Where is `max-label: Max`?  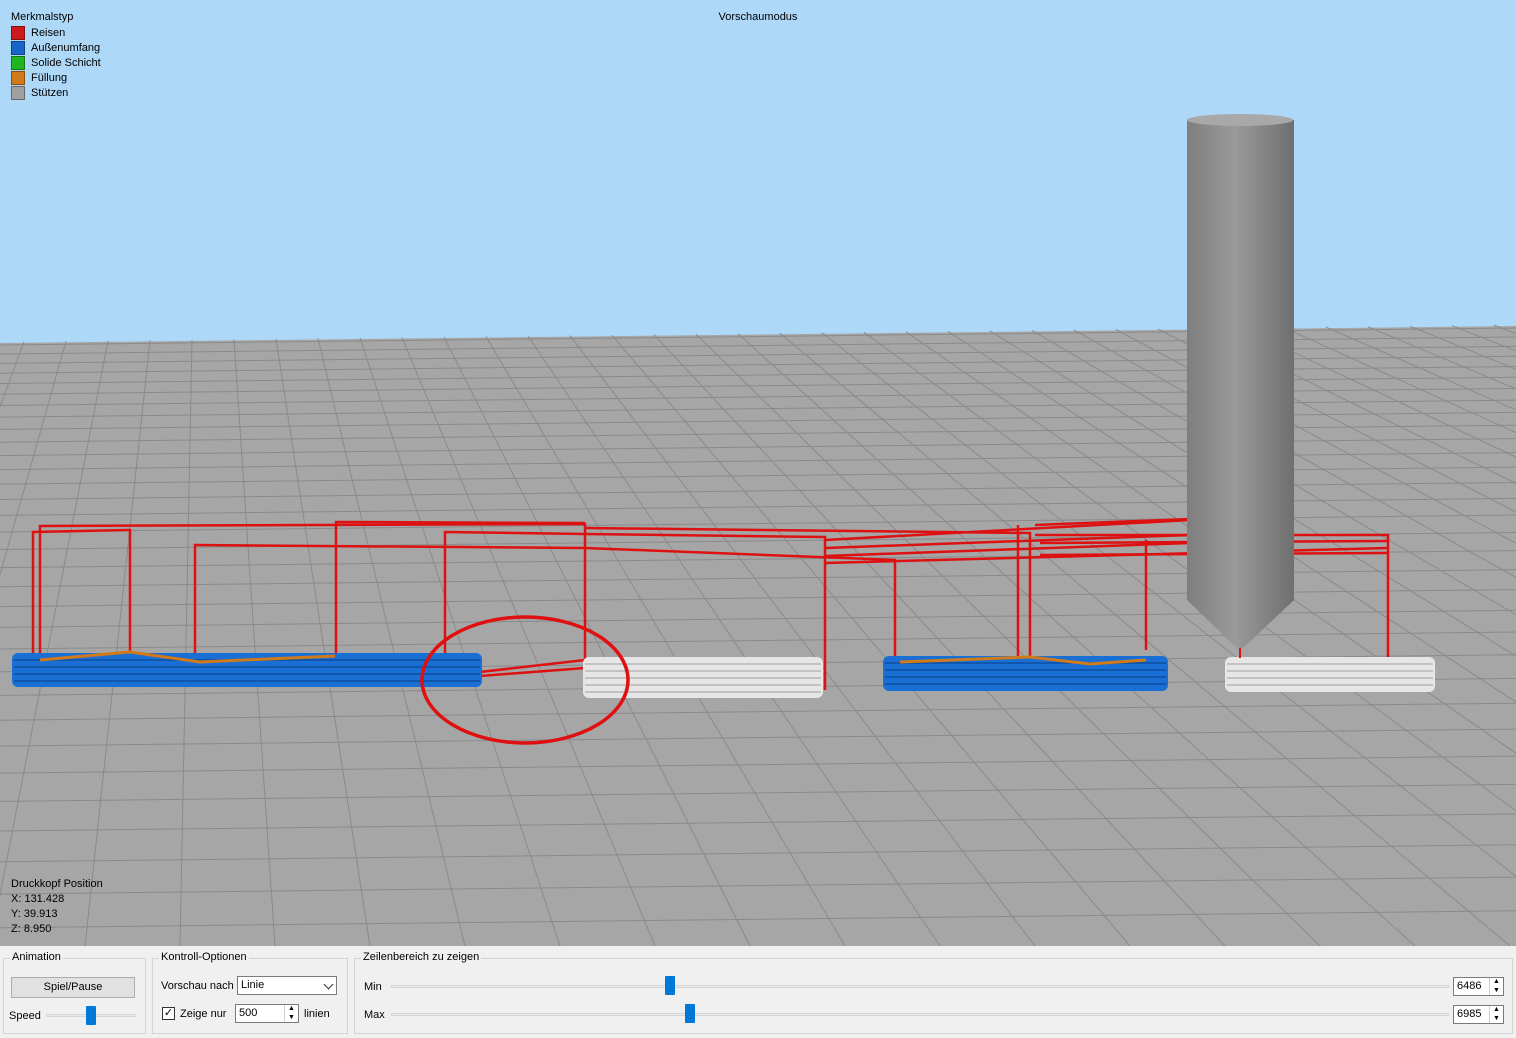 max-label: Max is located at coordinates (374, 1015).